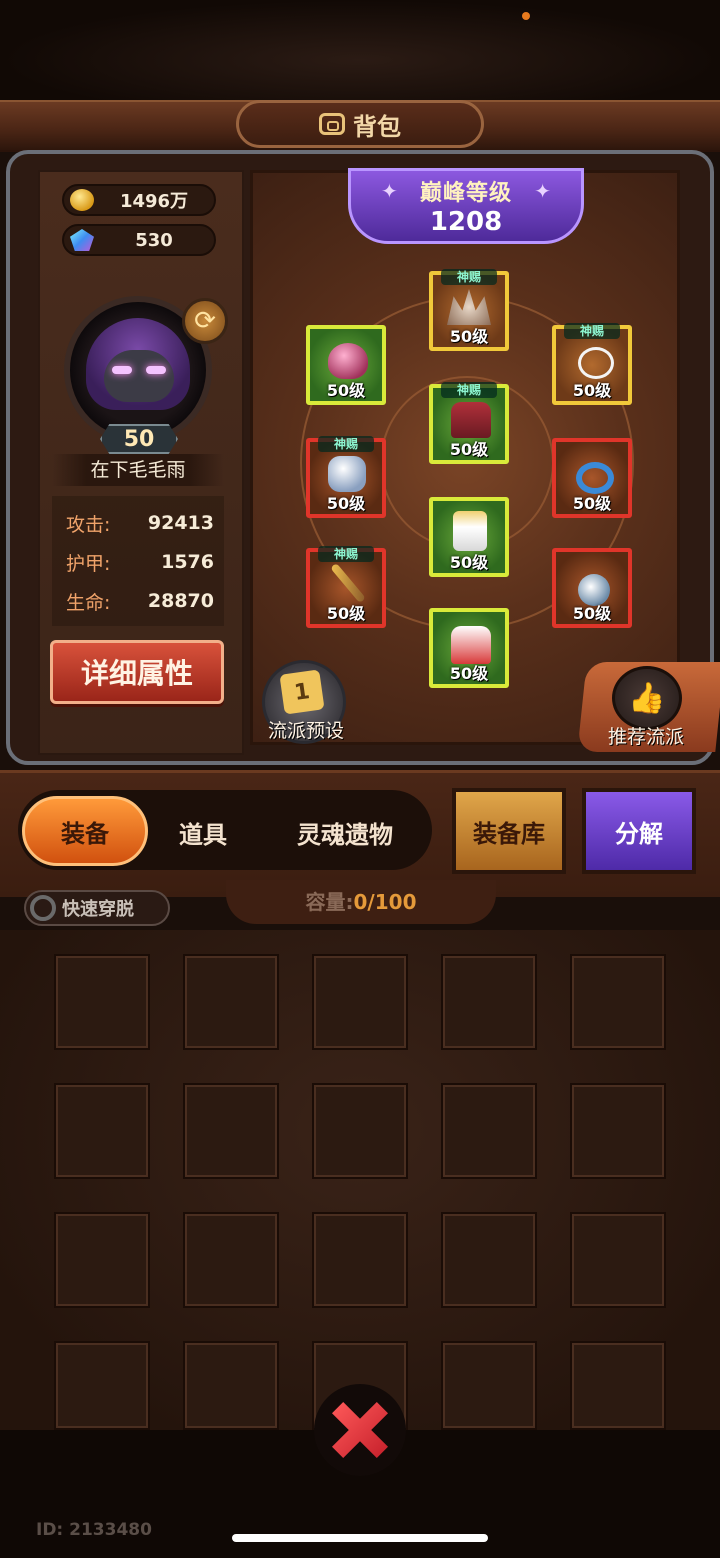 Image resolution: width=720 pixels, height=1558 pixels. I want to click on page-title: 背包, so click(377, 126).